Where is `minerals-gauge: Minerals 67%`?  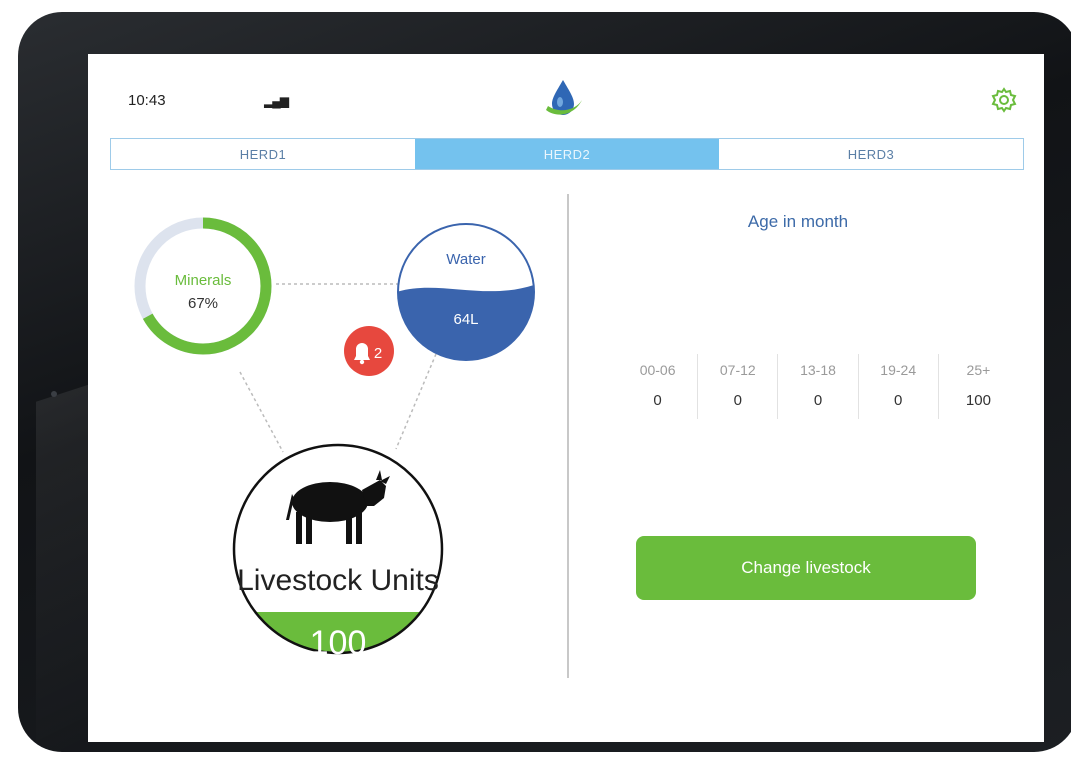 minerals-gauge: Minerals 67% is located at coordinates (203, 286).